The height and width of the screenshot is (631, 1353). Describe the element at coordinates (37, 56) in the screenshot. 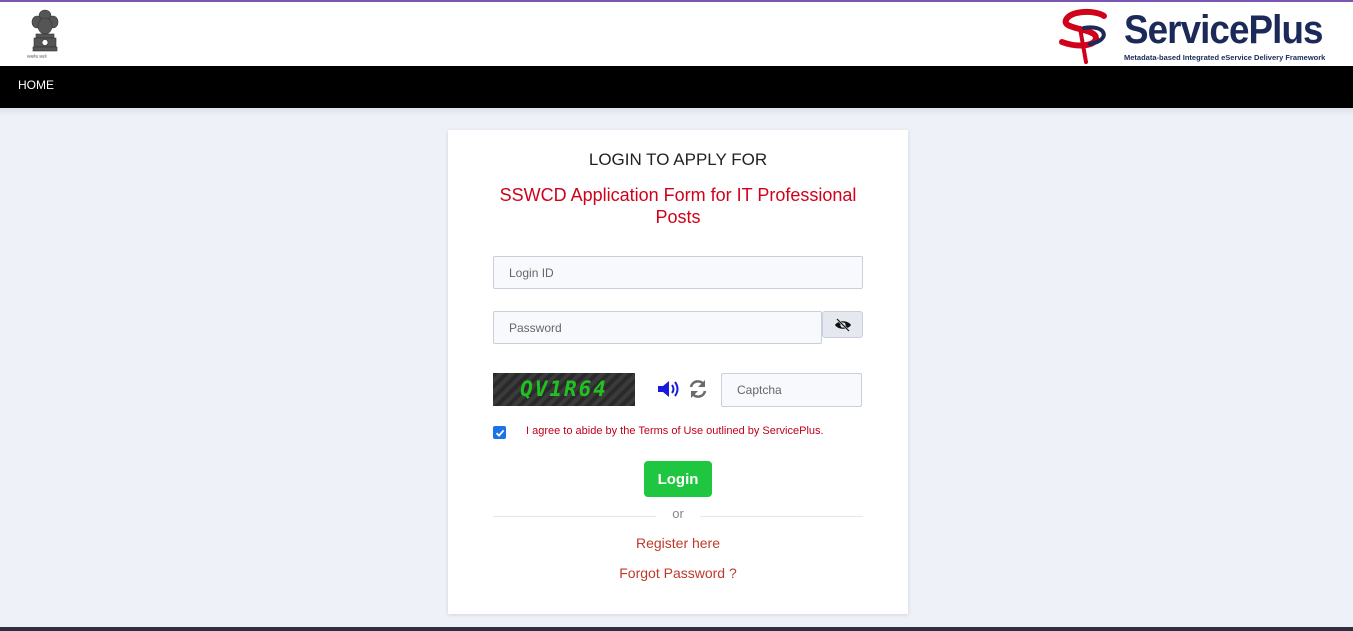

I see `emblem-caption: सत्यमेव जयते` at that location.